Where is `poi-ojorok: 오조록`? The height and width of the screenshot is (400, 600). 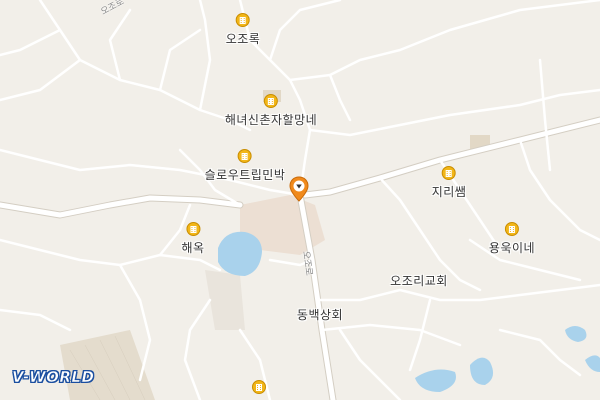
poi-ojorok: 오조록 is located at coordinates (243, 30).